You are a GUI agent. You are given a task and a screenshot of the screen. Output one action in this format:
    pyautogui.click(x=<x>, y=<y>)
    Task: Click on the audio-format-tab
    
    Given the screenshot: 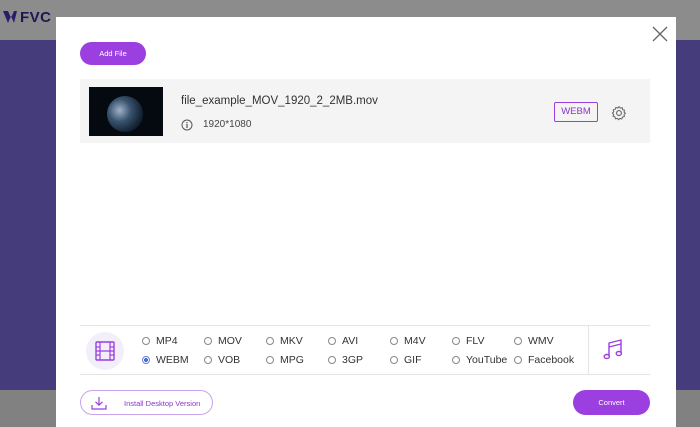 What is the action you would take?
    pyautogui.click(x=619, y=350)
    